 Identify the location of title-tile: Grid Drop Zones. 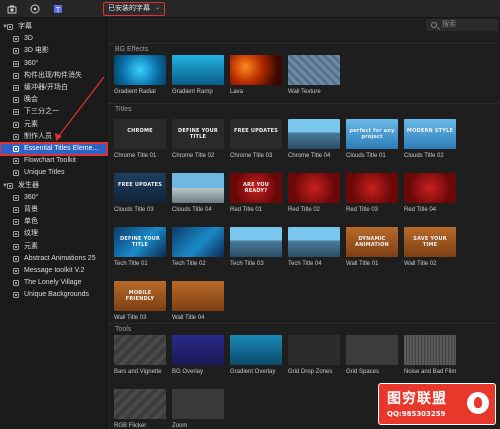
(314, 355).